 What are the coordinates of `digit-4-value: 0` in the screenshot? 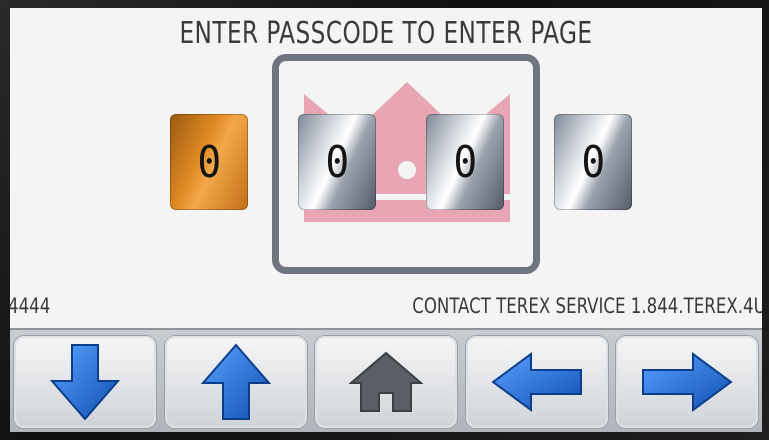 It's located at (593, 162).